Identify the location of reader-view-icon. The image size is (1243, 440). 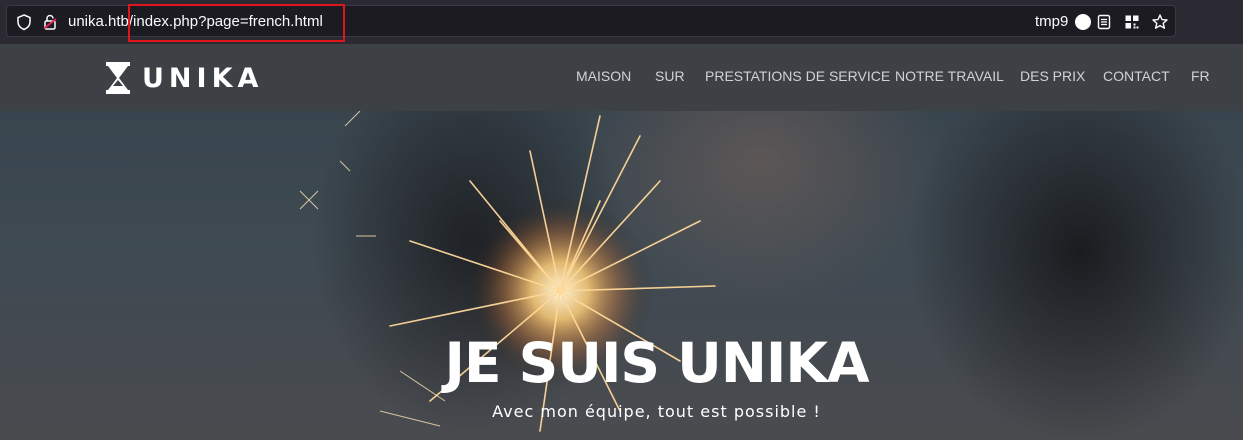
(1104, 22).